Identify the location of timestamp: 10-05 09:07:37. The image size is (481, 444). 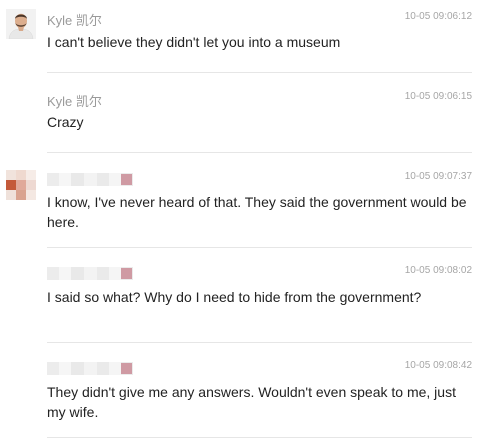
(438, 176).